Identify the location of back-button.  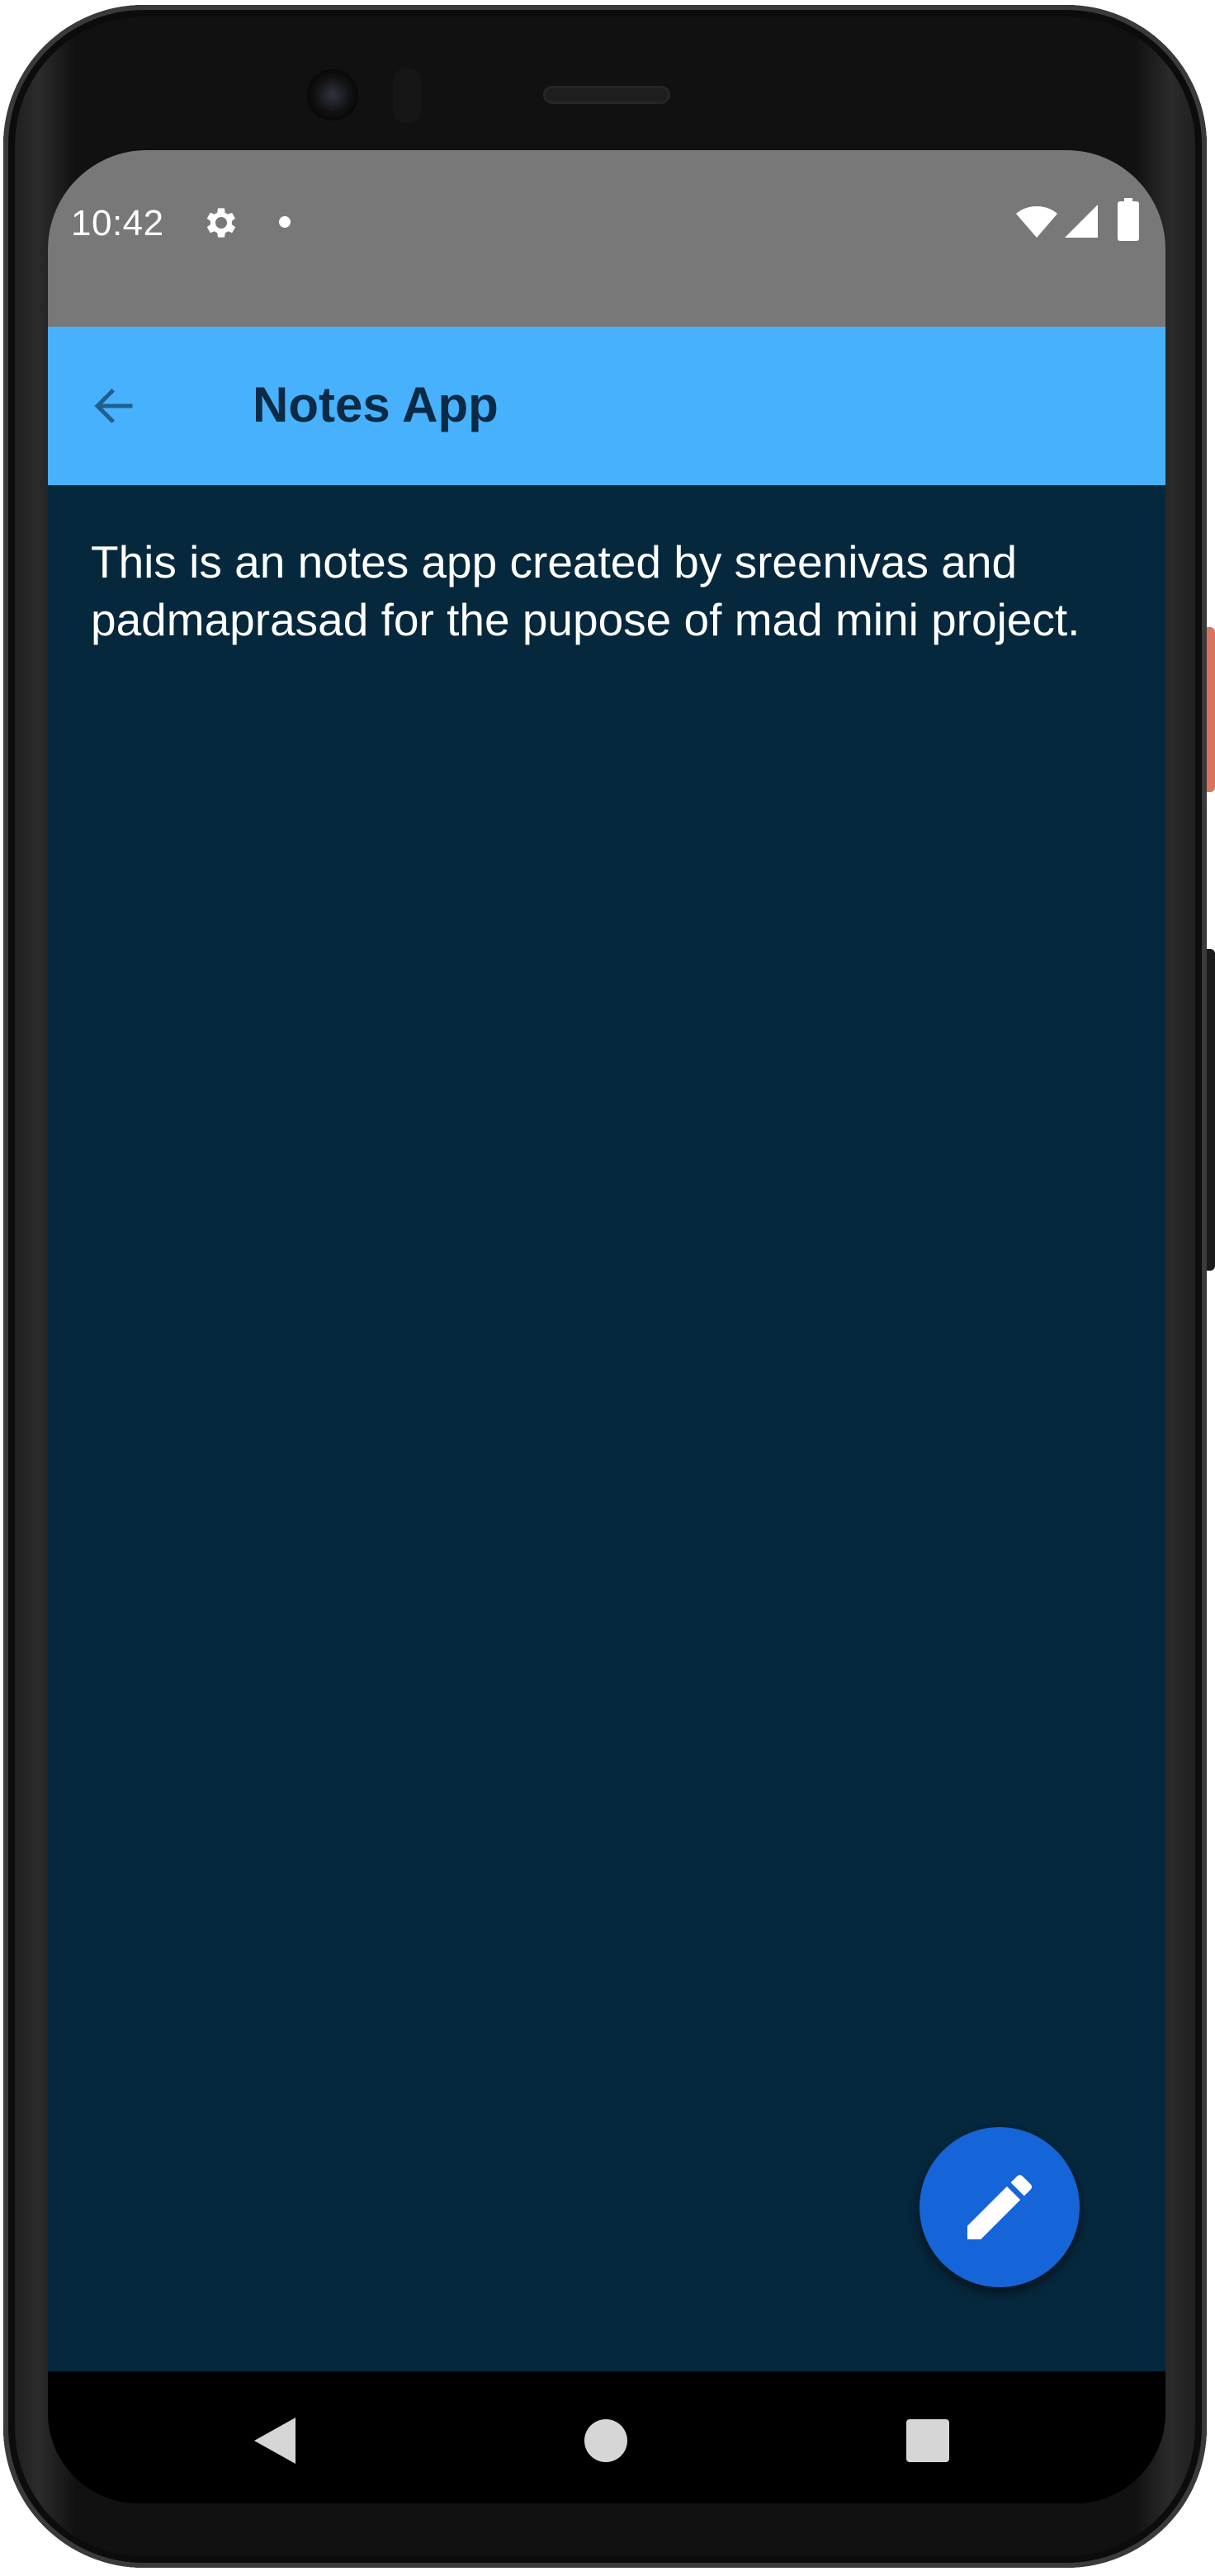
(114, 406).